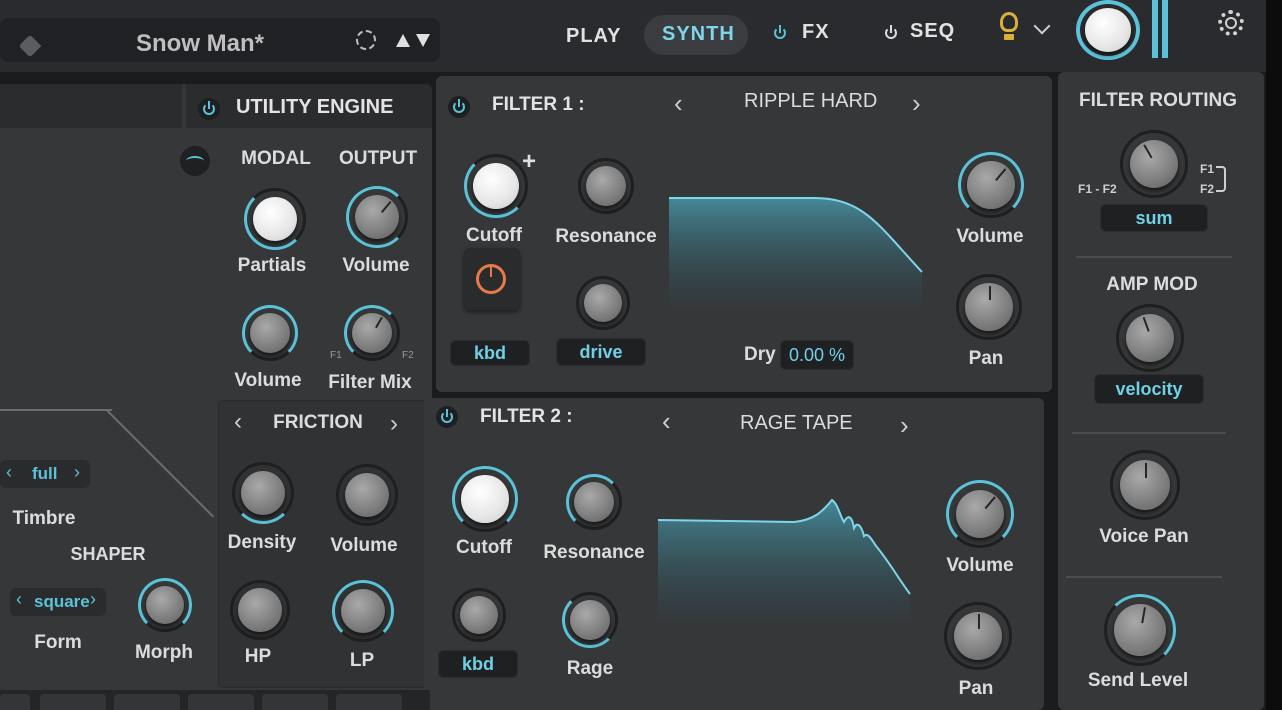  I want to click on routing-knob, so click(1154, 164).